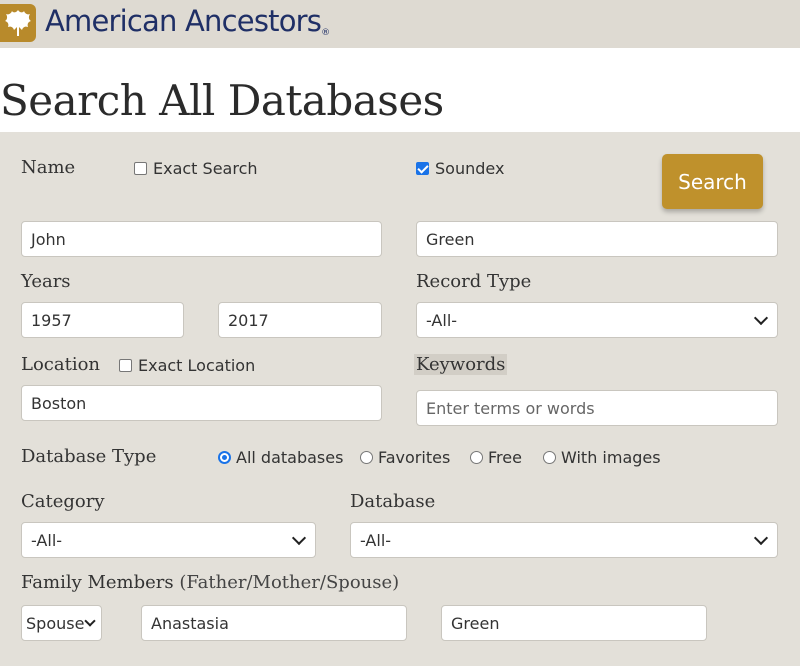 The height and width of the screenshot is (666, 800). I want to click on radio-with-images-dot, so click(549, 457).